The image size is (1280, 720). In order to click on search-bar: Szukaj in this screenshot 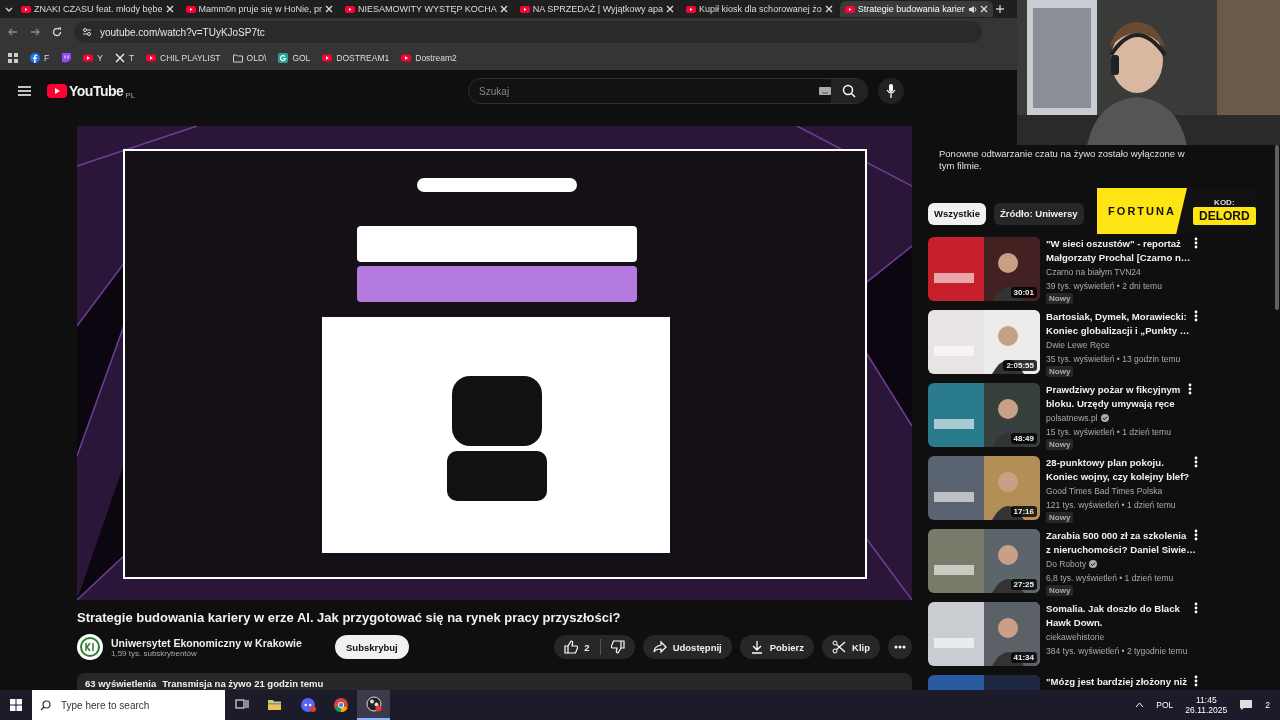, I will do `click(668, 91)`.